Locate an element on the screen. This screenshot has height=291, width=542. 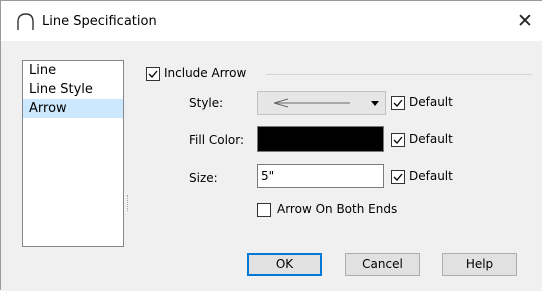
nav-item-arrow: Arrow is located at coordinates (73, 108).